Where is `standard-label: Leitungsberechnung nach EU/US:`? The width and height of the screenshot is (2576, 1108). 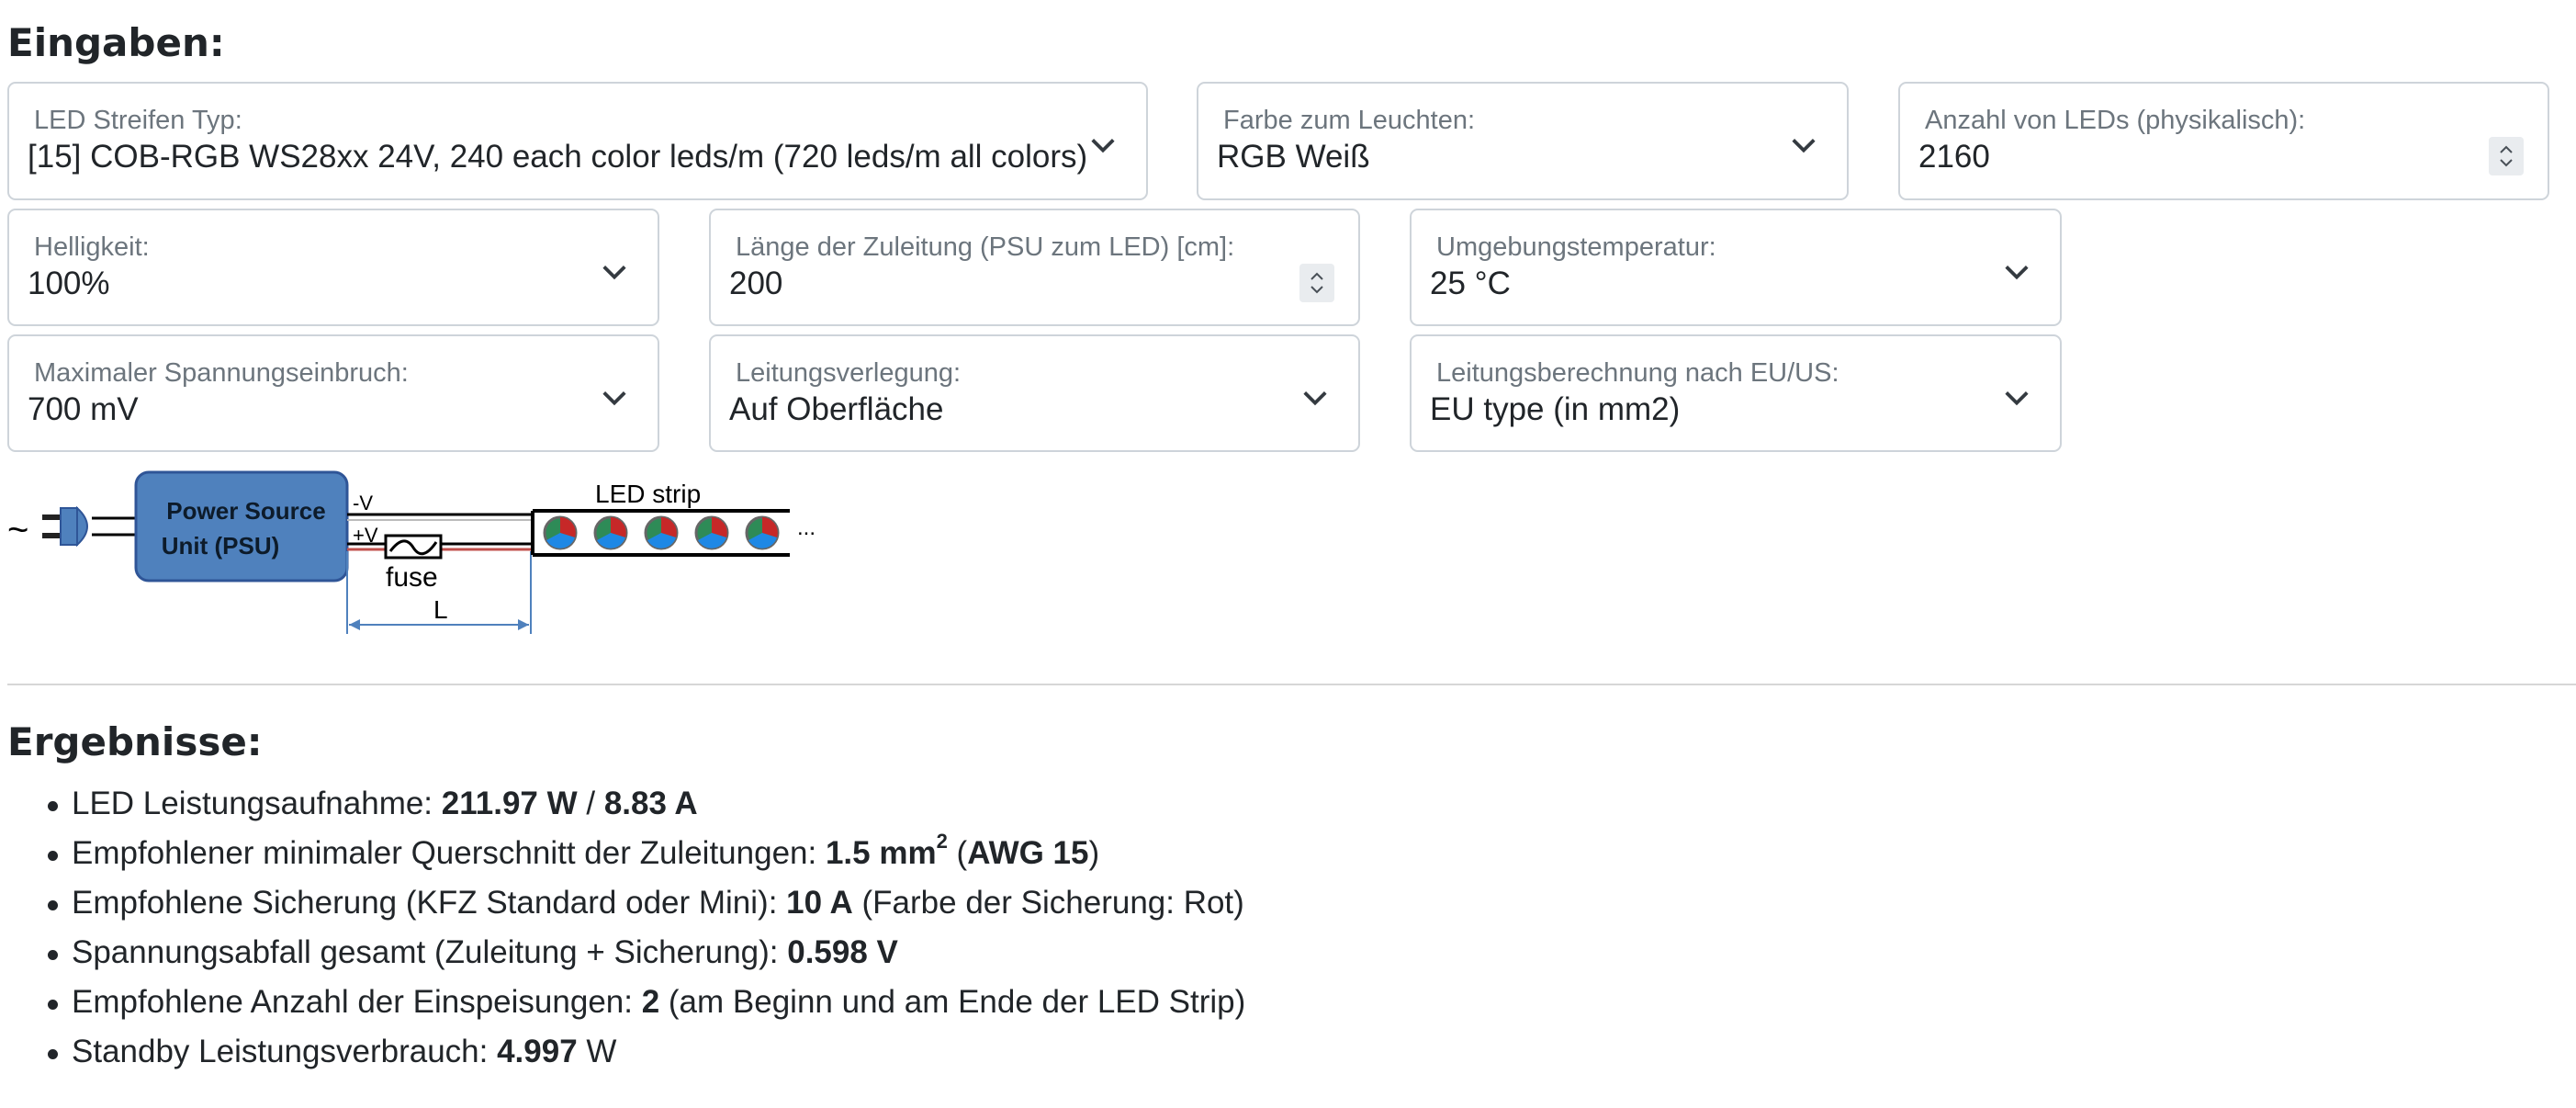 standard-label: Leitungsberechnung nach EU/US: is located at coordinates (1637, 373).